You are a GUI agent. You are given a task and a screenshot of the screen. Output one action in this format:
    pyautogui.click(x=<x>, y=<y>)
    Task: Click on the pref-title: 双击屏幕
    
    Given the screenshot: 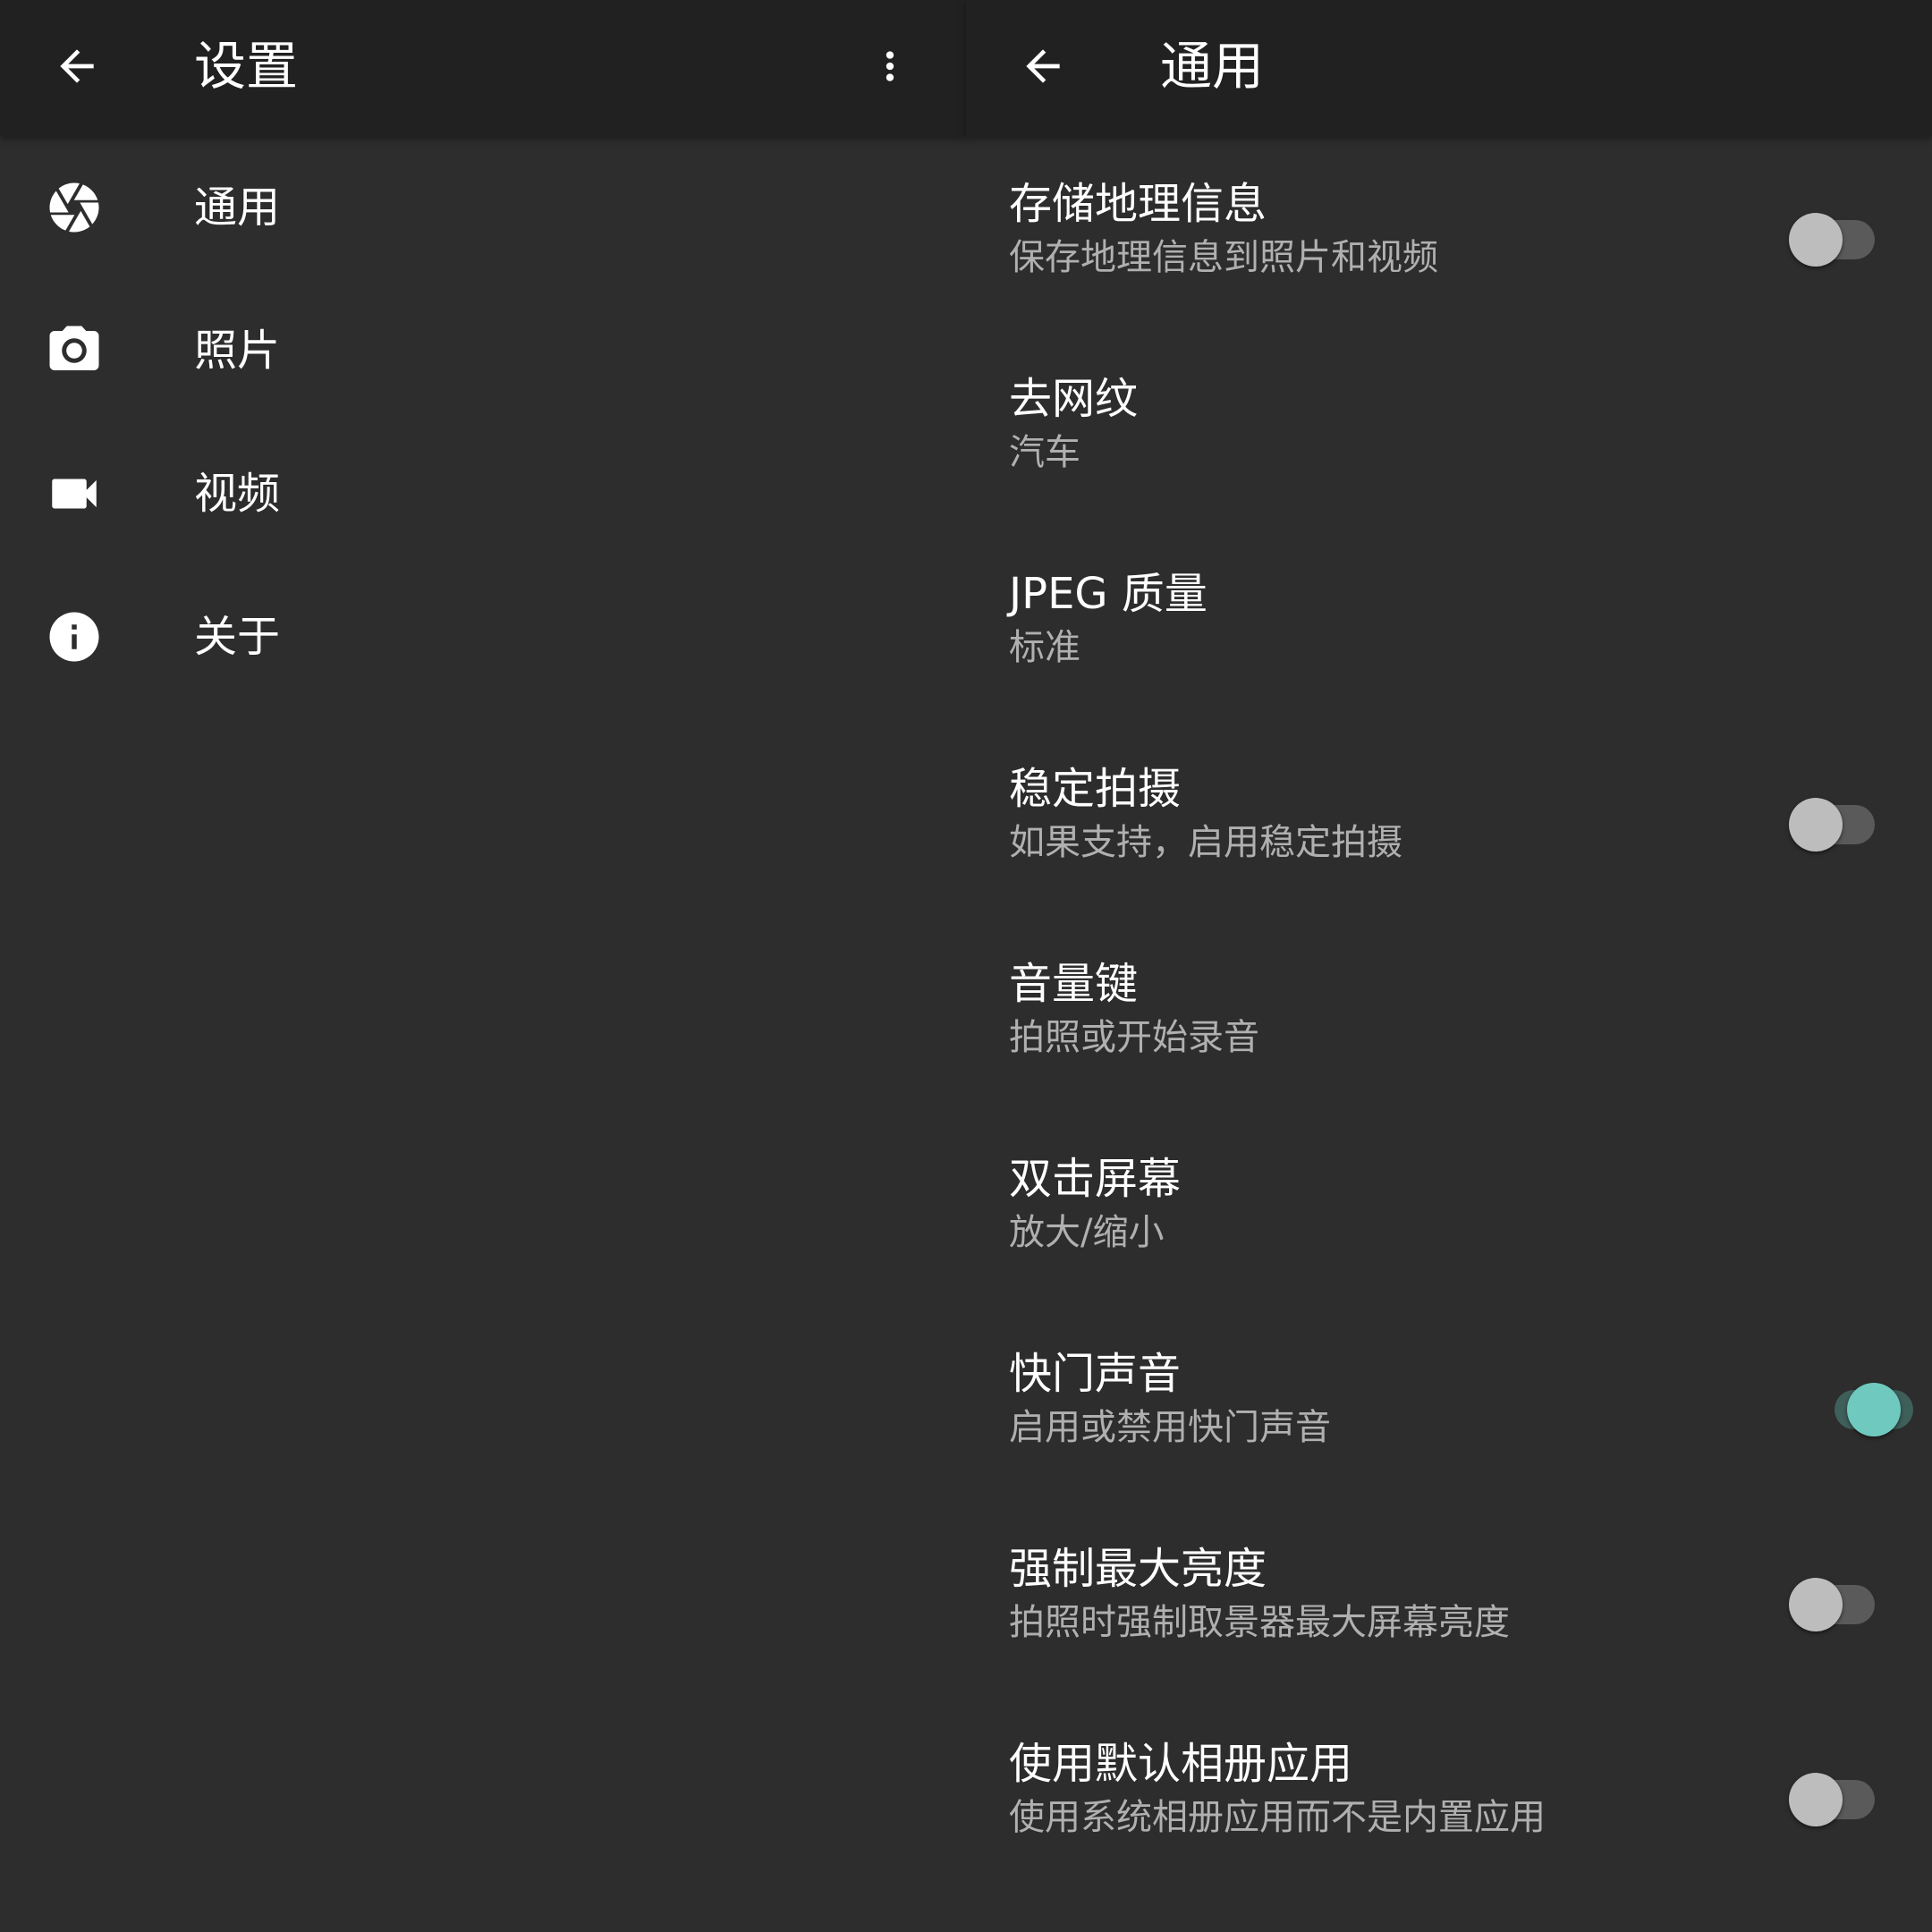 What is the action you would take?
    pyautogui.click(x=1095, y=1179)
    